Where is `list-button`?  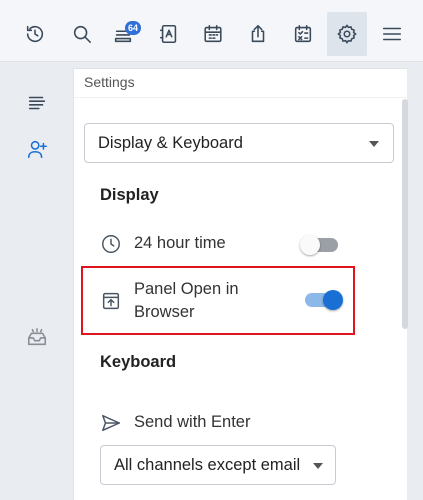
list-button is located at coordinates (37, 103).